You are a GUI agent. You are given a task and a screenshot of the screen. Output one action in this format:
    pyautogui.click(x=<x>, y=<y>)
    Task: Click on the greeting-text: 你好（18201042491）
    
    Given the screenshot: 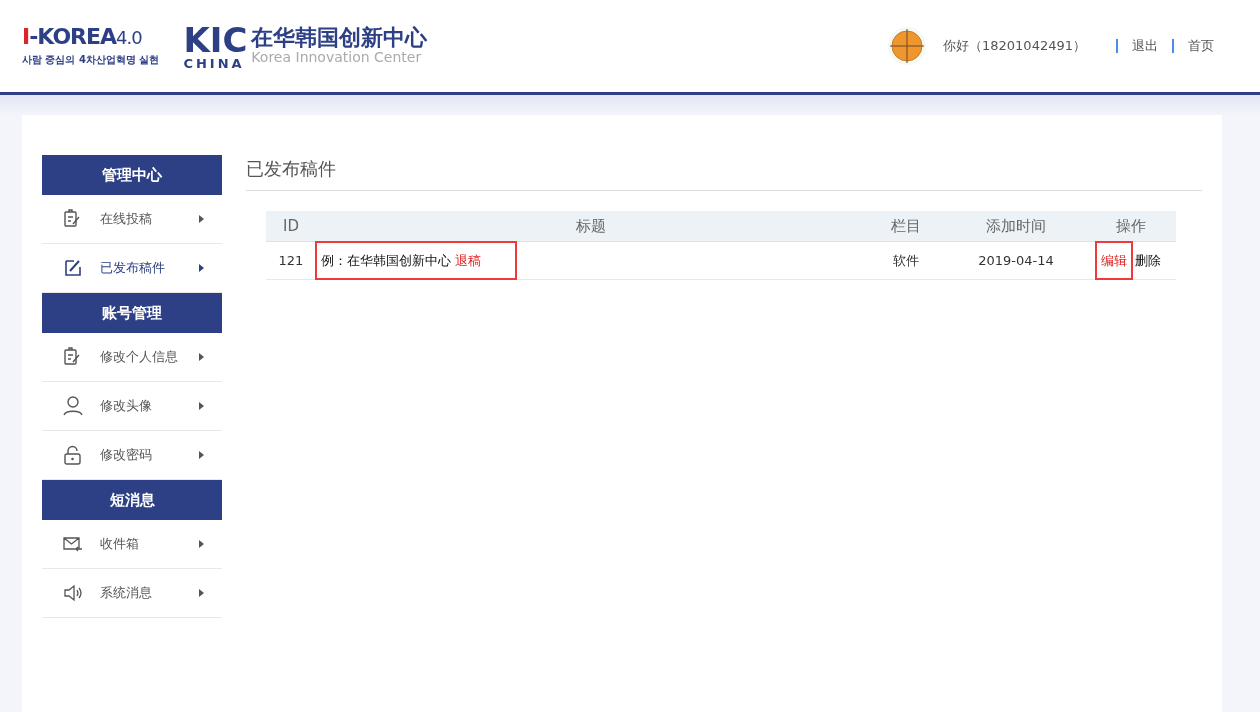 What is the action you would take?
    pyautogui.click(x=1014, y=46)
    